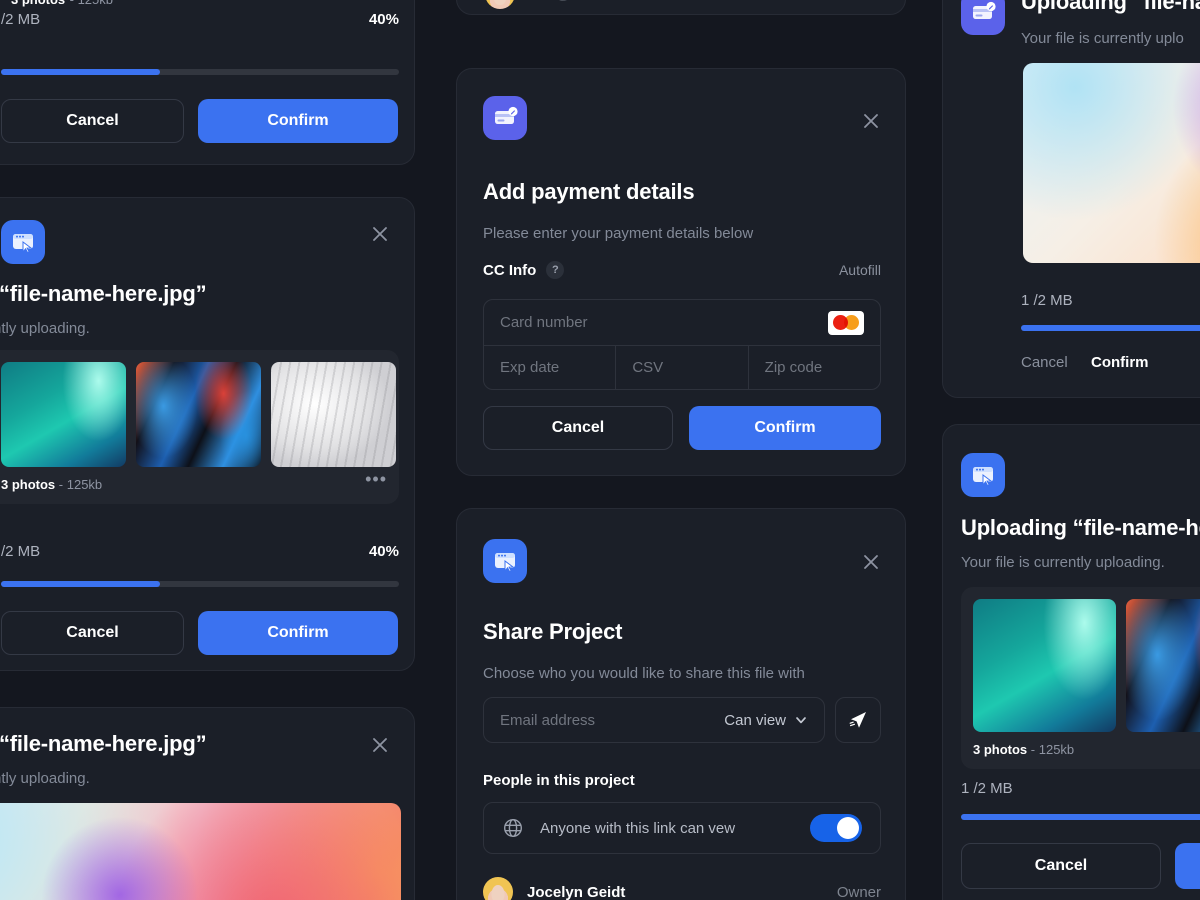  I want to click on autofill-link: Autofill, so click(860, 270).